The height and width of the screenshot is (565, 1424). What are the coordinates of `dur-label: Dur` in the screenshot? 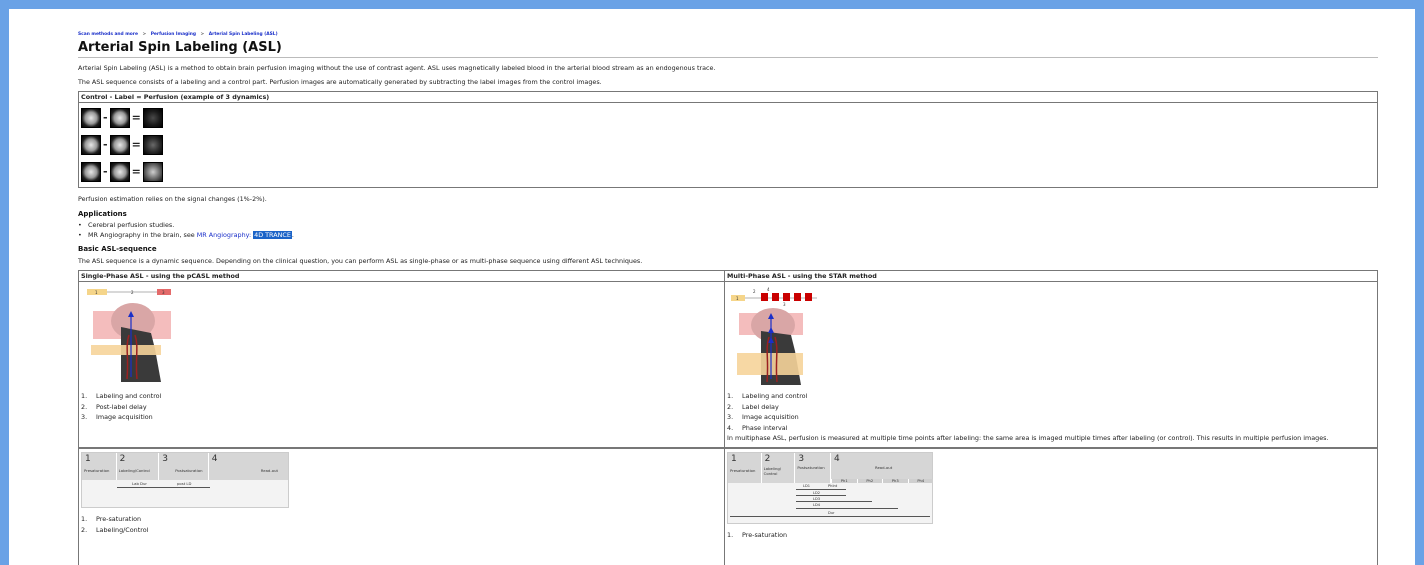 It's located at (831, 513).